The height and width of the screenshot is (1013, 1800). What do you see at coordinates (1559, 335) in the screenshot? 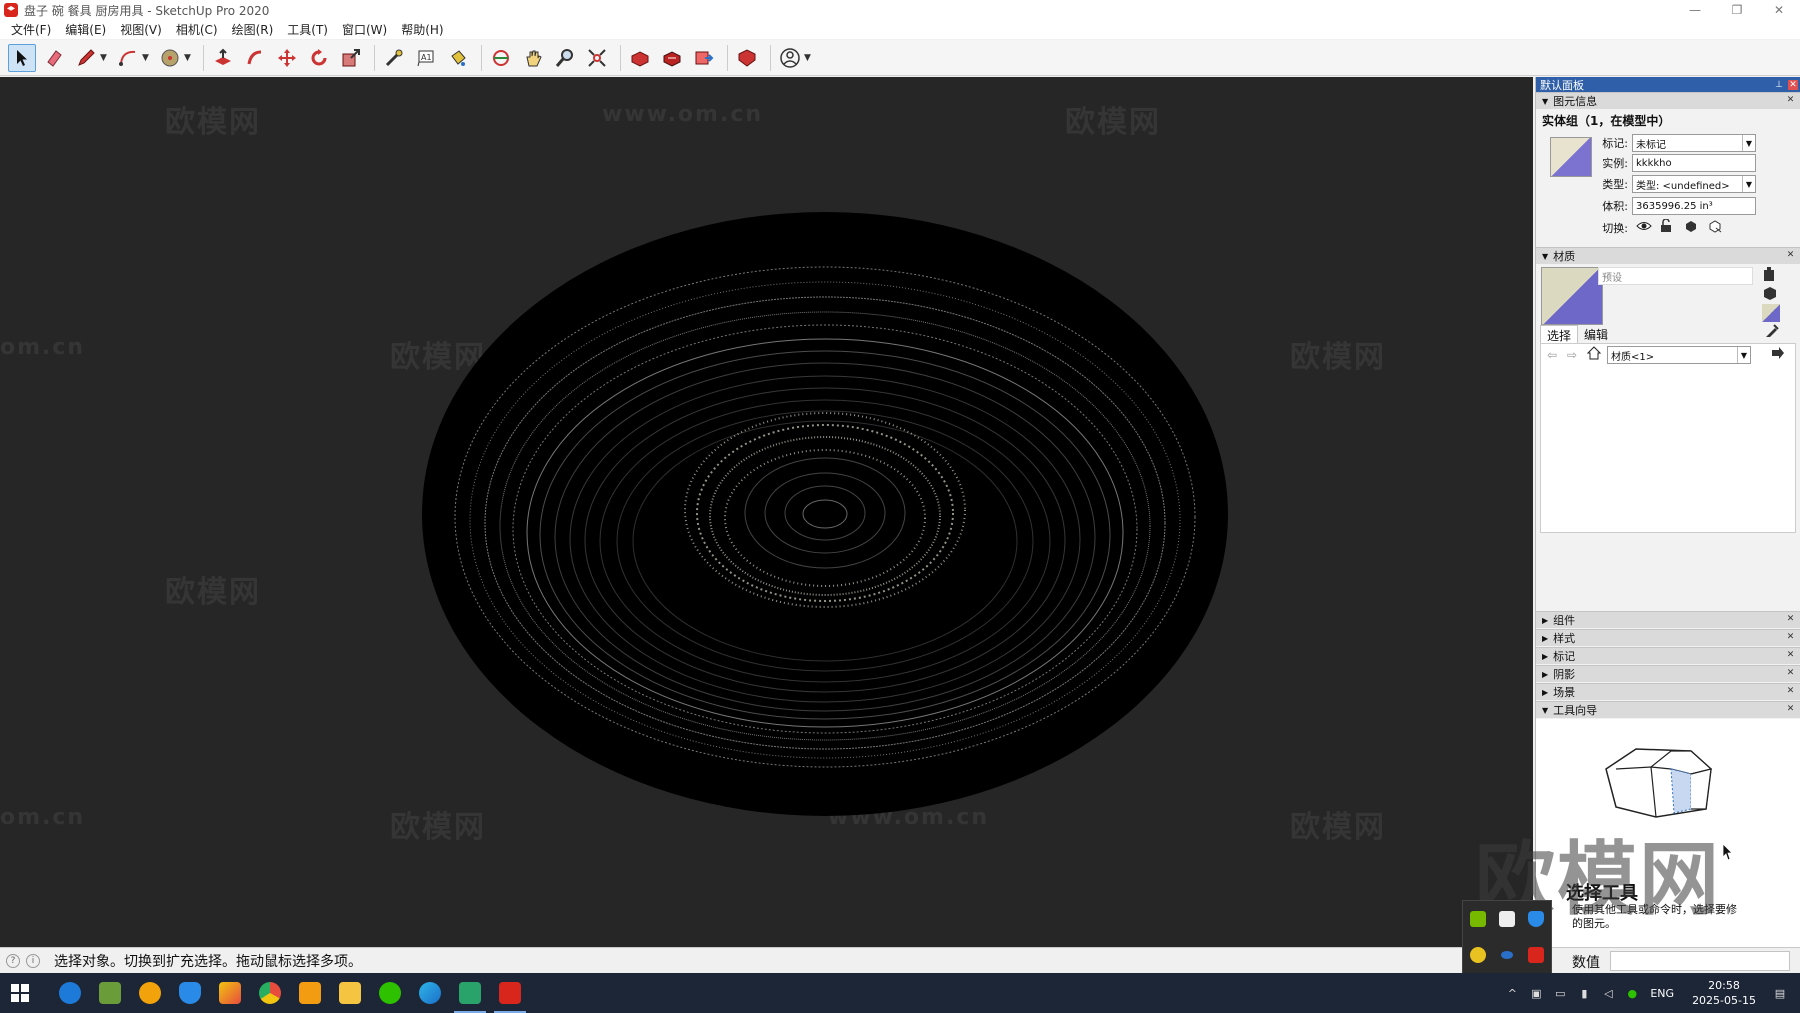
I see `tab-select: 选择` at bounding box center [1559, 335].